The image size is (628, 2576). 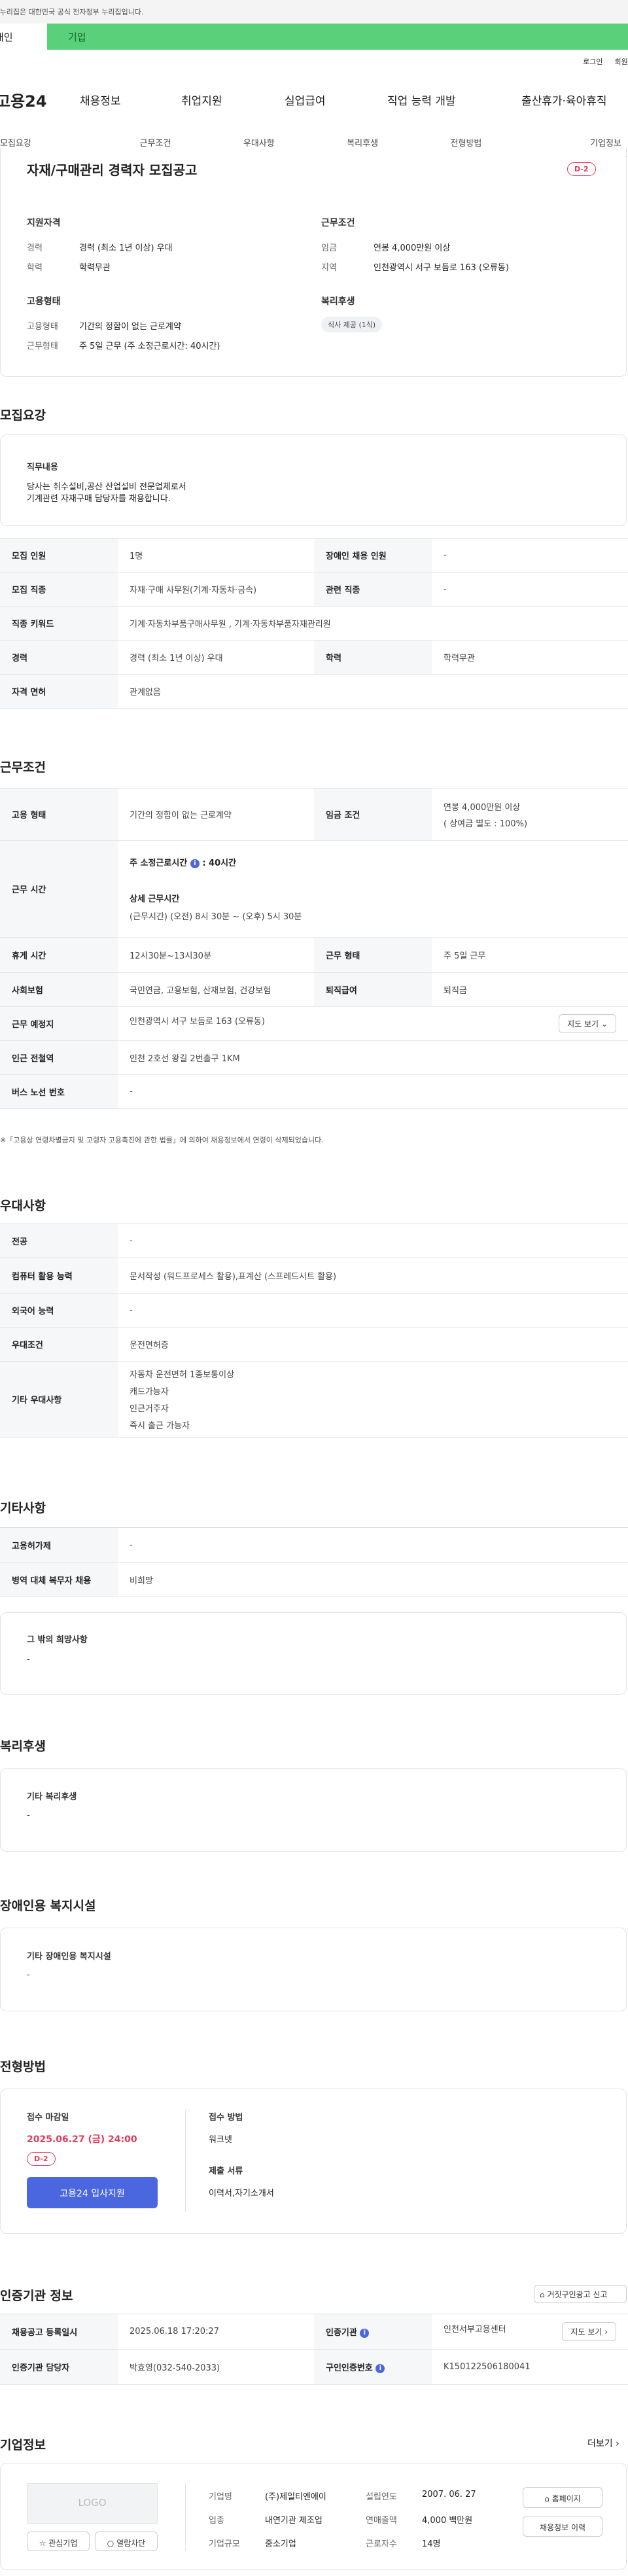 What do you see at coordinates (349, 2368) in the screenshot?
I see `cert-no-label: 구인인증번호` at bounding box center [349, 2368].